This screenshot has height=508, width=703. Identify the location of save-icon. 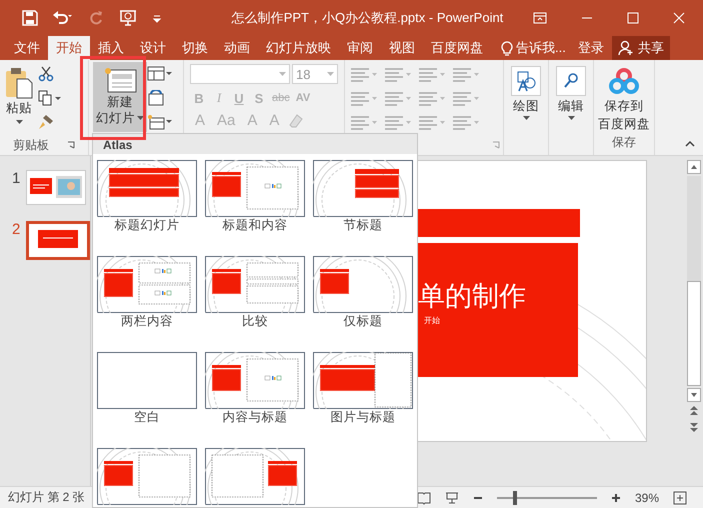
(30, 18).